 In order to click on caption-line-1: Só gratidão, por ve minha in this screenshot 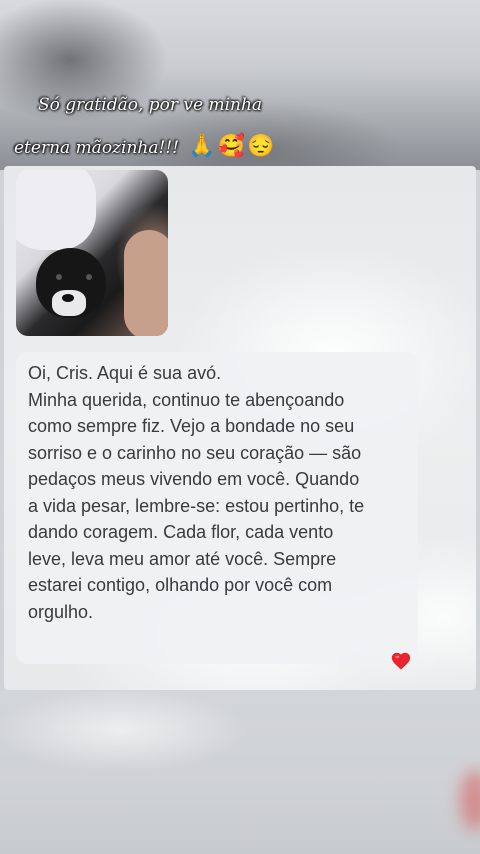, I will do `click(150, 105)`.